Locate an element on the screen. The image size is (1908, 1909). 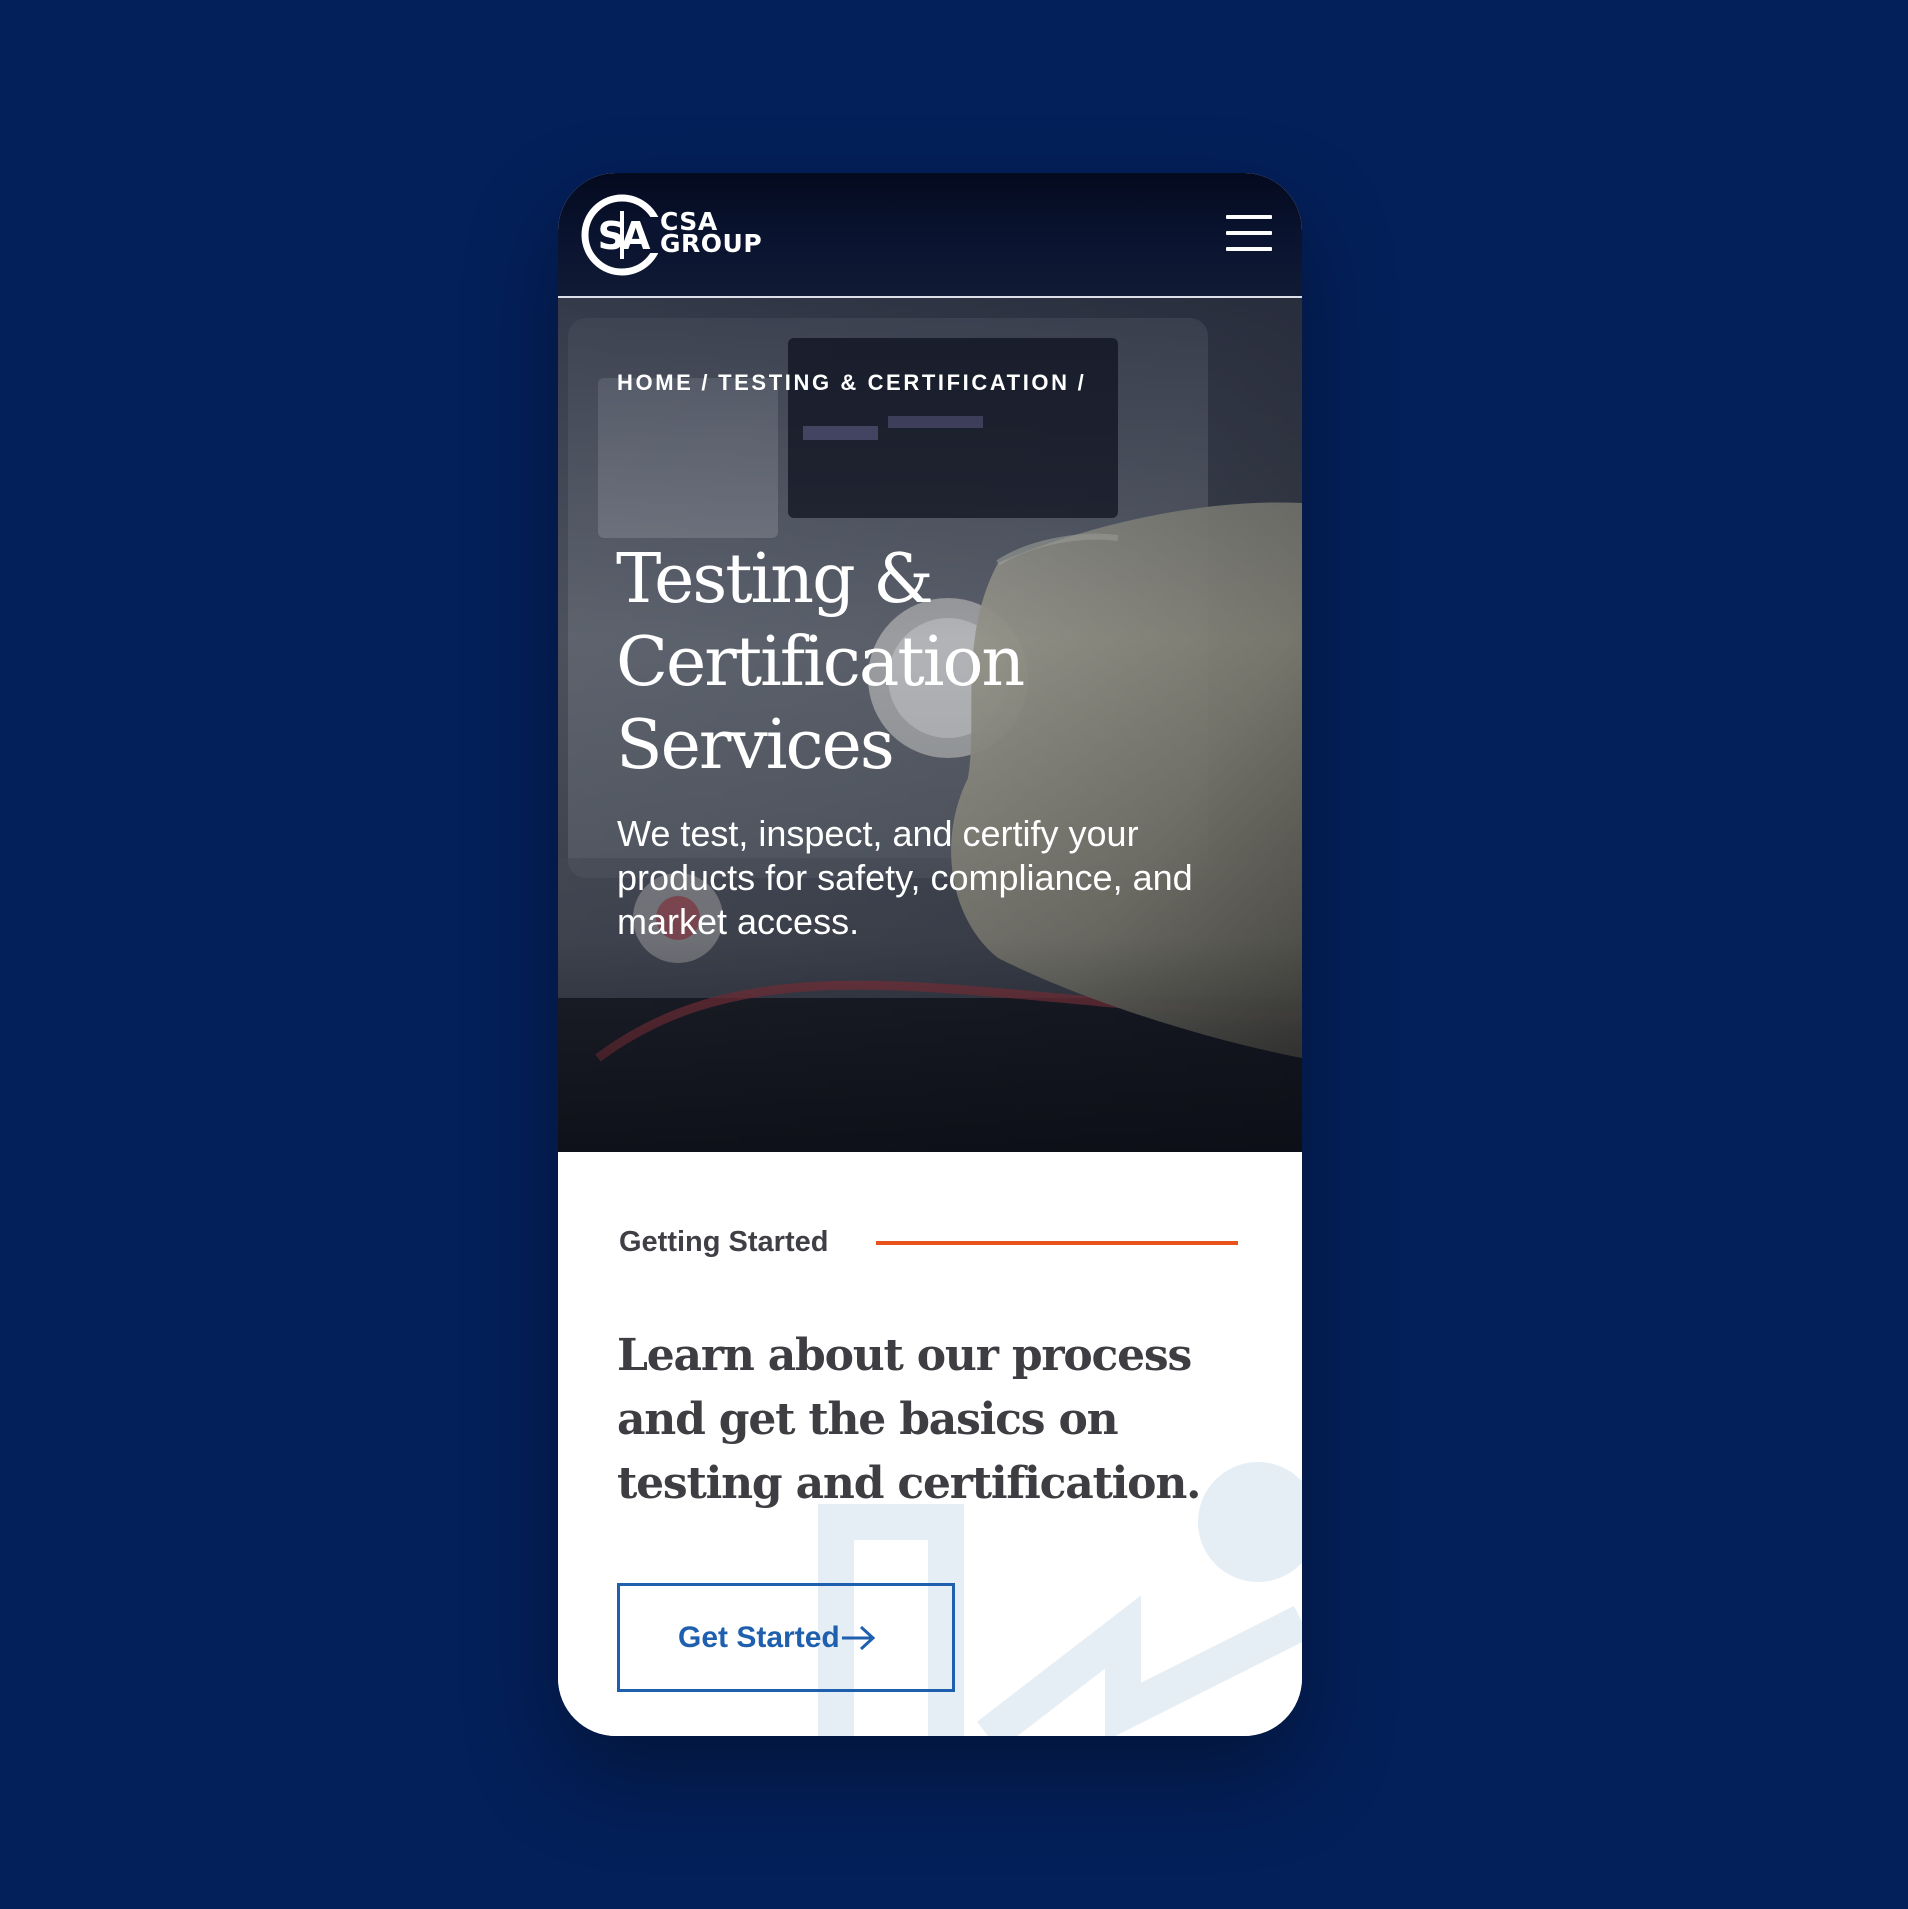
page-title-line: Services is located at coordinates (755, 745).